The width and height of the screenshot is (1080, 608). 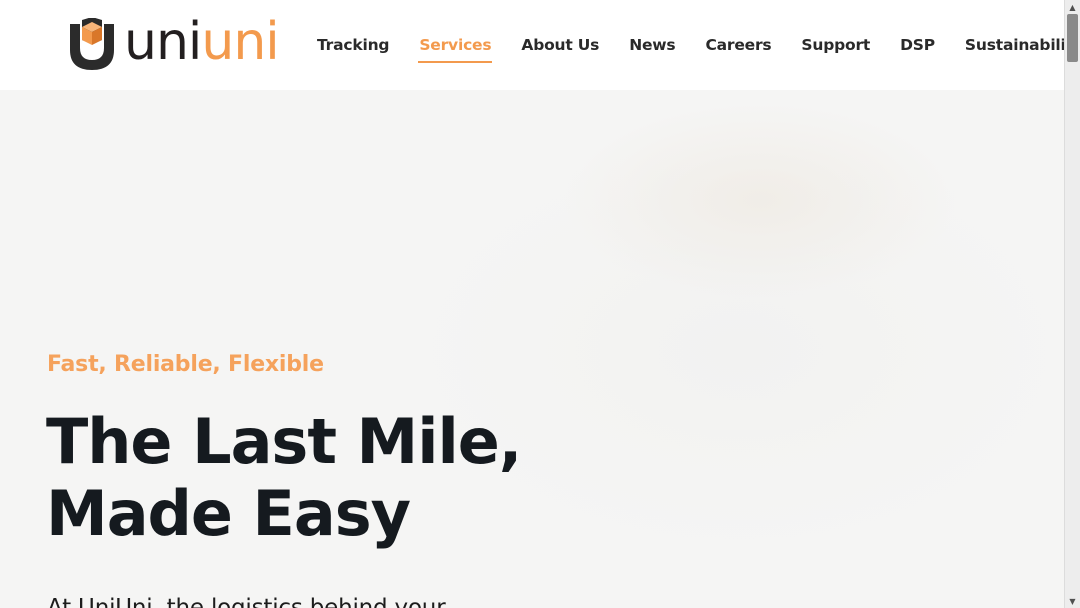 What do you see at coordinates (917, 45) in the screenshot?
I see `nav-item-dsp: DSP` at bounding box center [917, 45].